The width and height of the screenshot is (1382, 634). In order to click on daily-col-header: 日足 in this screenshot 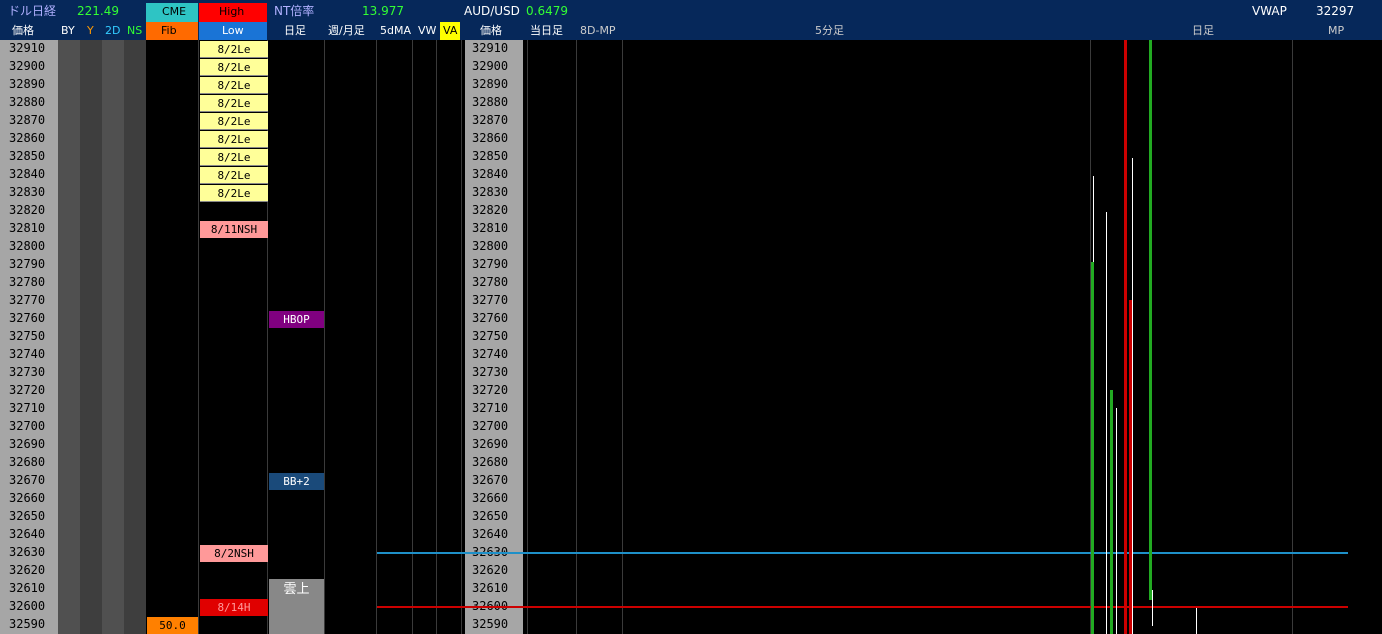, I will do `click(295, 30)`.